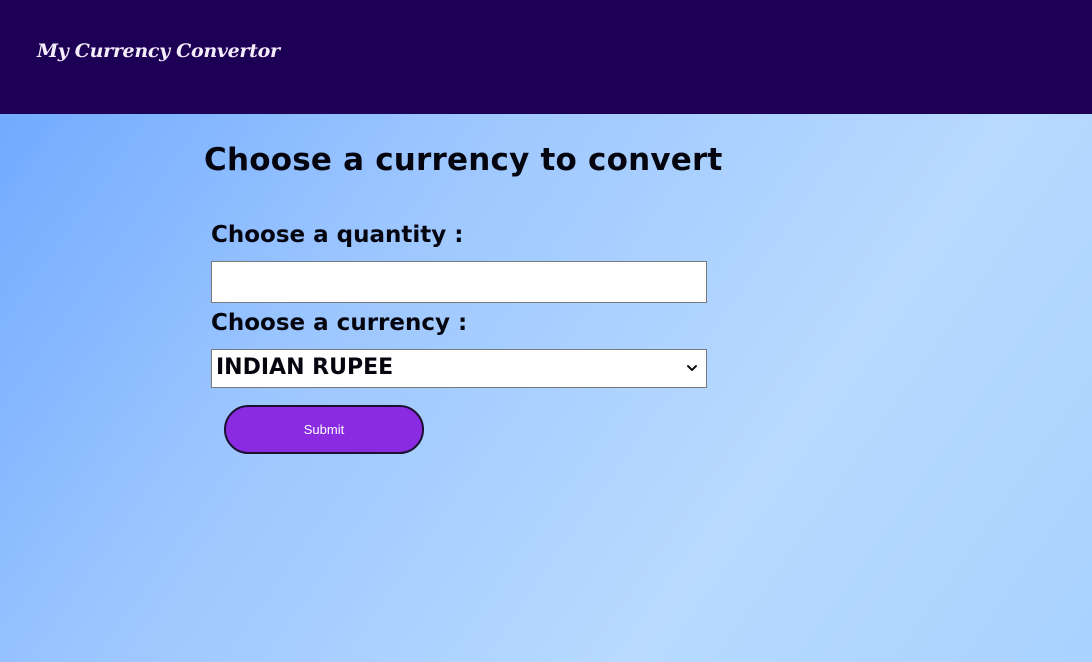 Image resolution: width=1092 pixels, height=662 pixels. What do you see at coordinates (158, 51) in the screenshot?
I see `brand-logo-text: My Currency Convertor` at bounding box center [158, 51].